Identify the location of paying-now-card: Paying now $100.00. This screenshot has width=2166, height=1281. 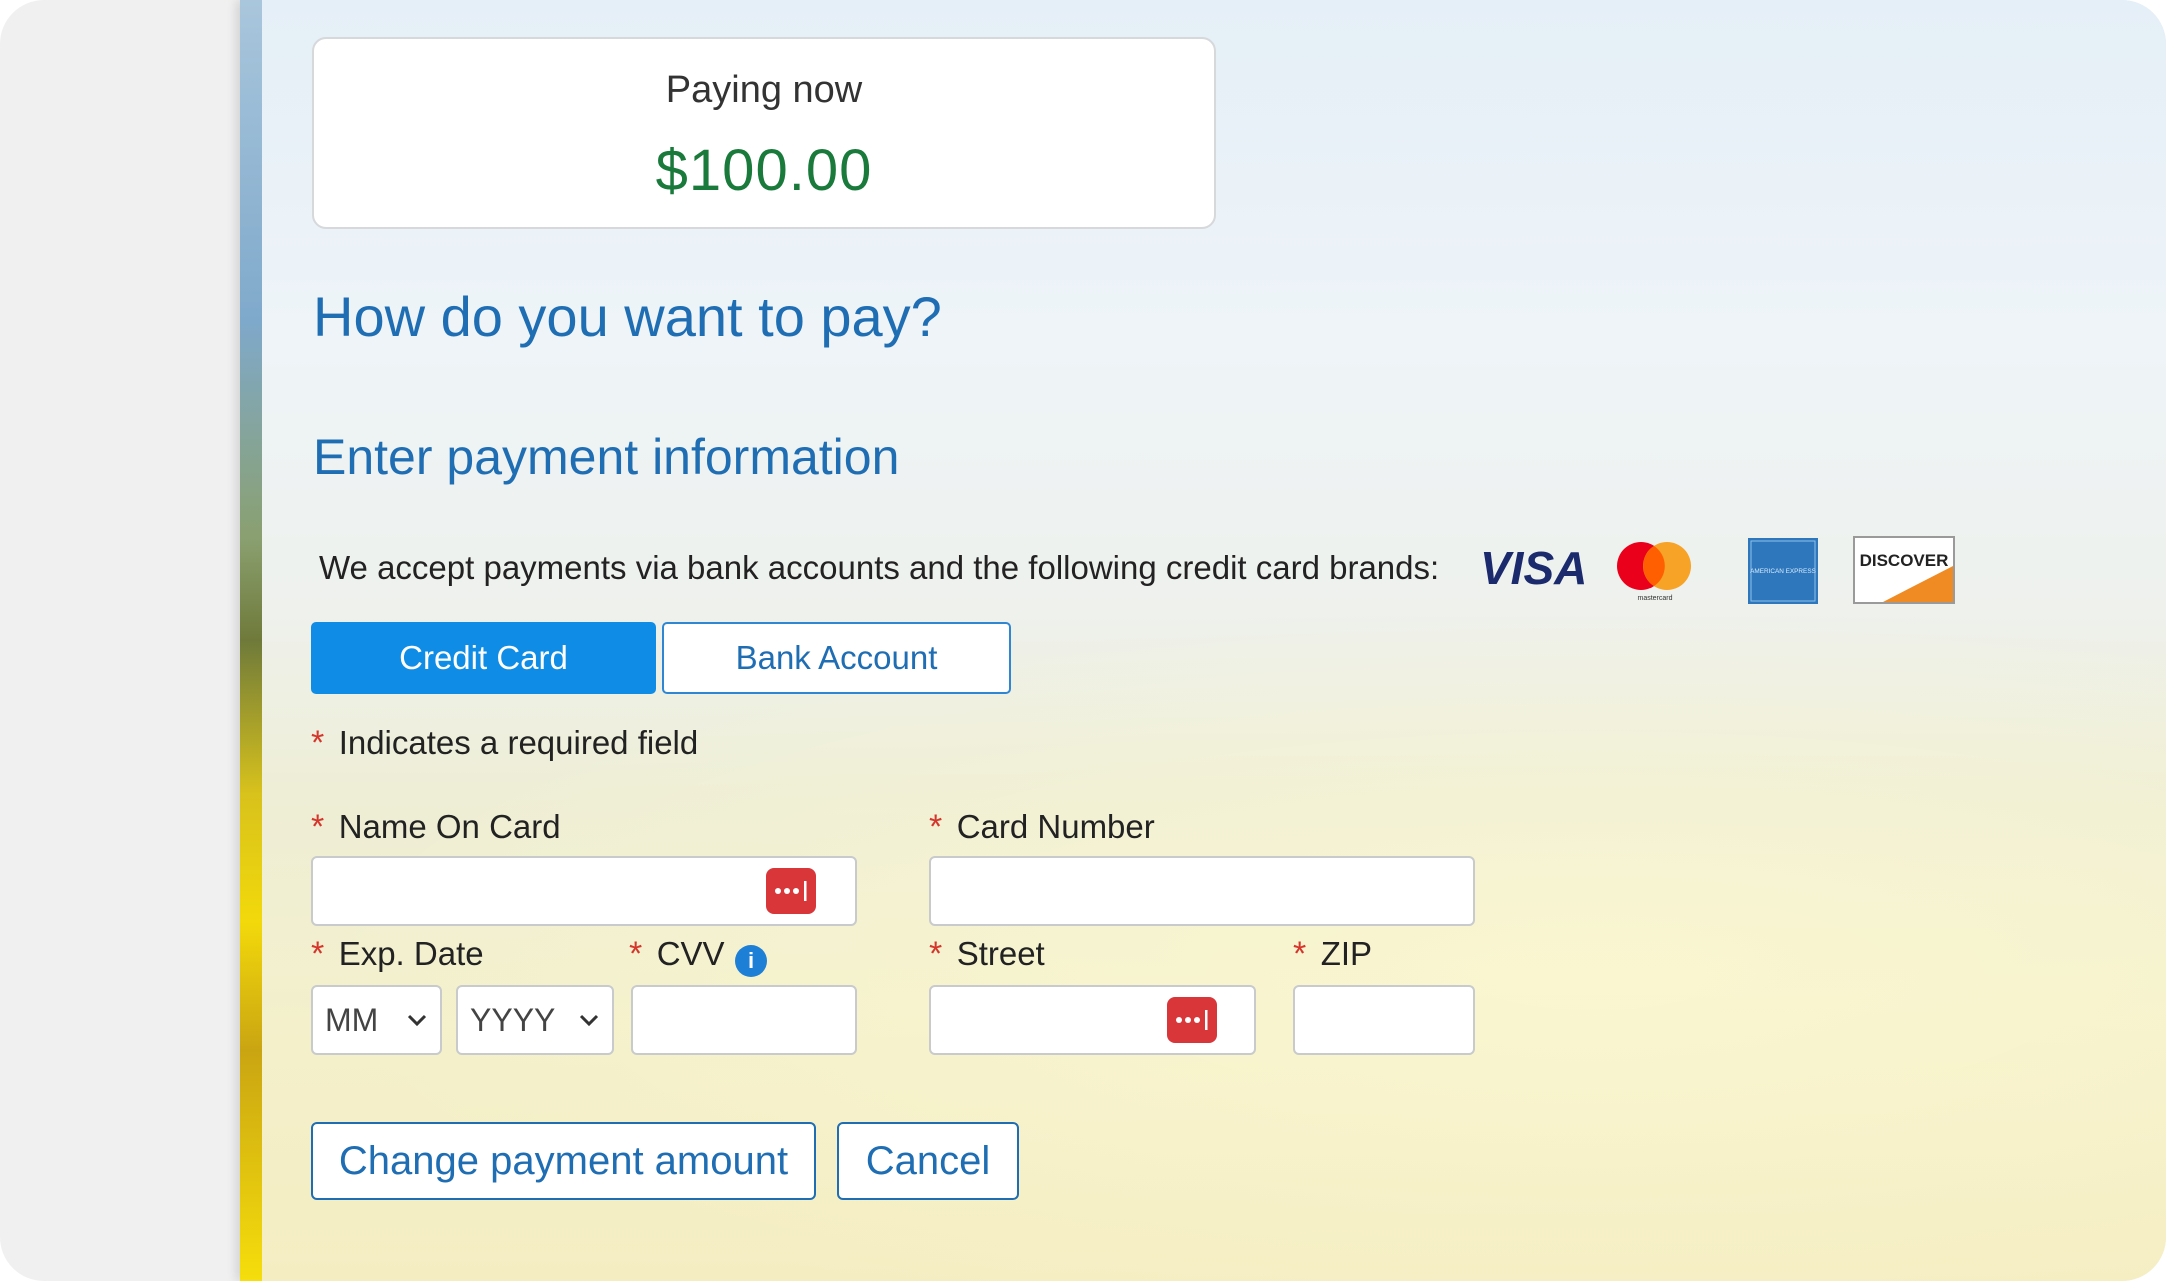
(764, 133).